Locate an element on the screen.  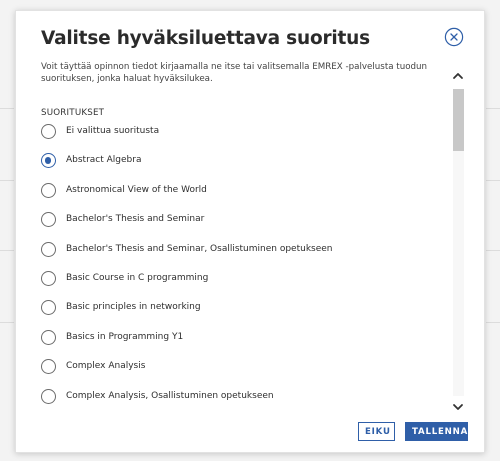
course-option-label: Complex Analysis is located at coordinates (105, 366).